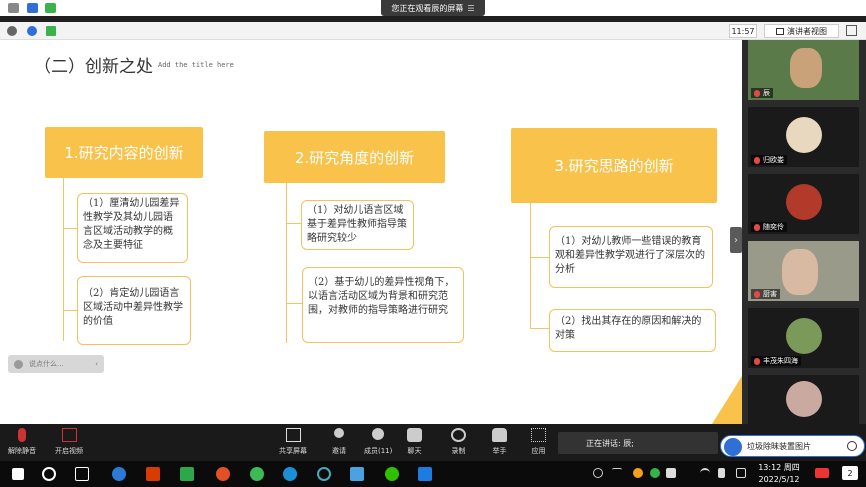  I want to click on share-screen-button: 共享屏幕, so click(293, 442).